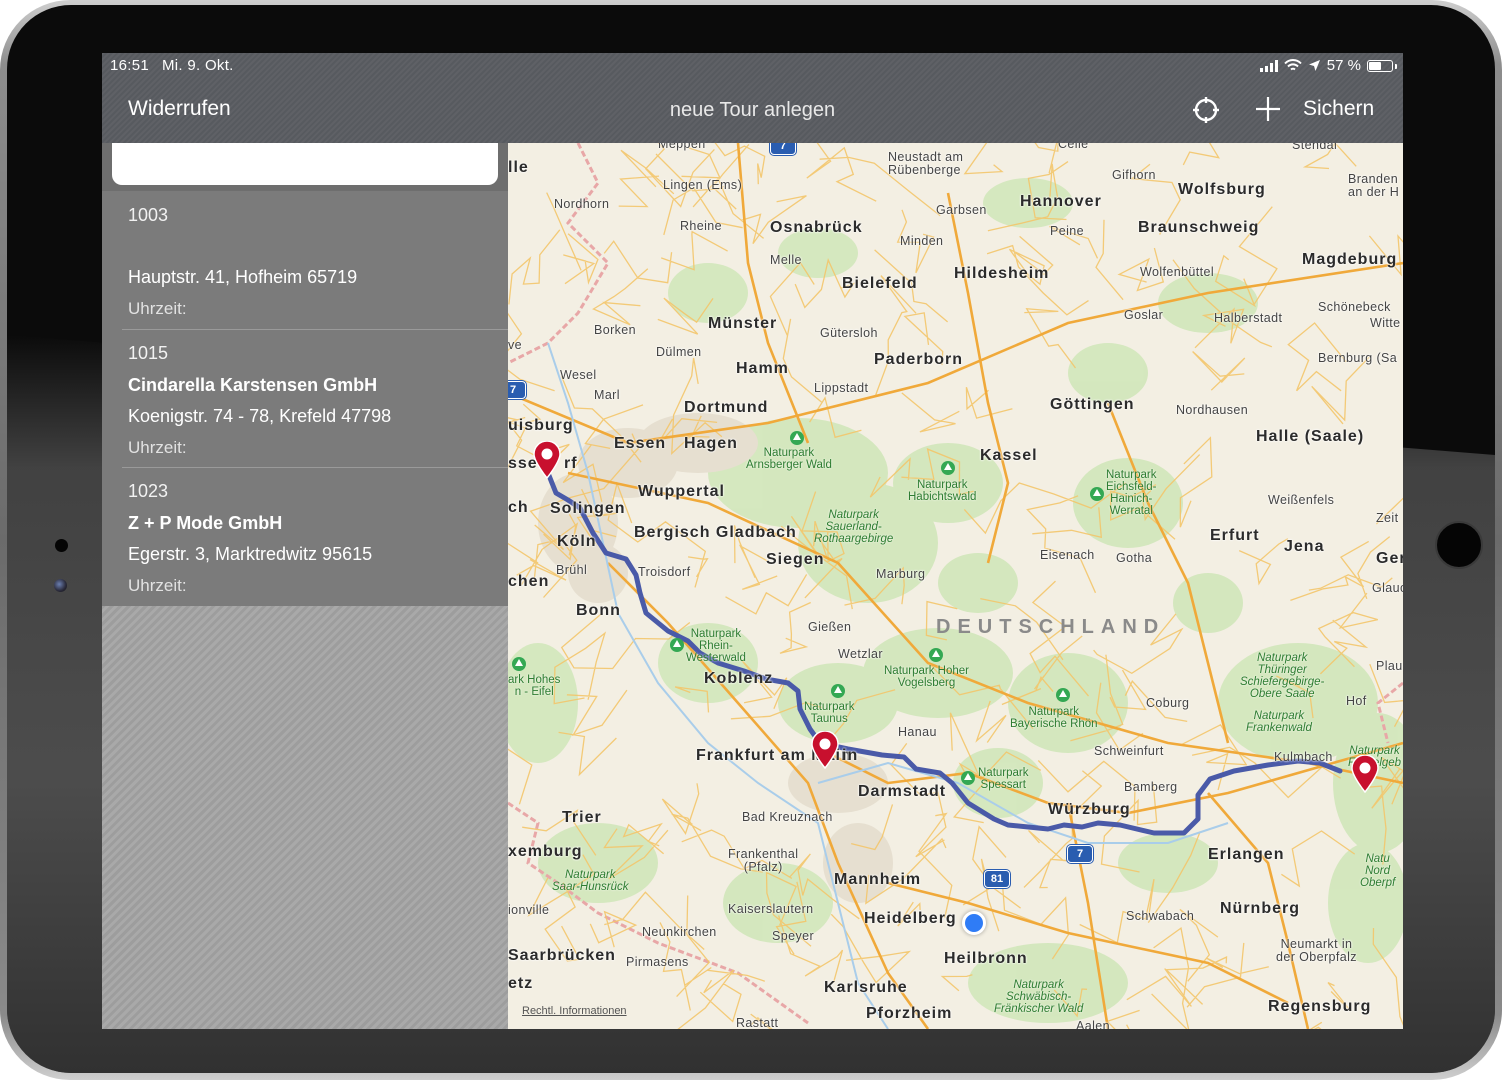 The width and height of the screenshot is (1502, 1080). I want to click on city-label: Hildesheim, so click(1002, 273).